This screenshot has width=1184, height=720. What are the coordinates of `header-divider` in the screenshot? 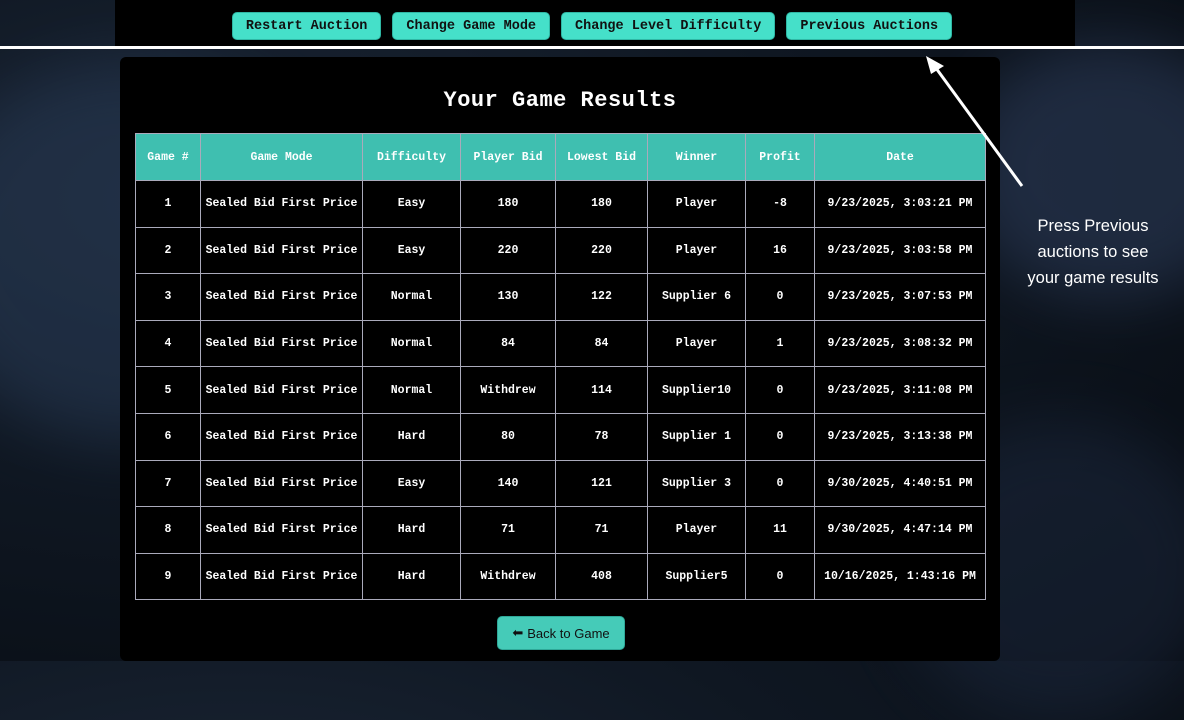 It's located at (592, 47).